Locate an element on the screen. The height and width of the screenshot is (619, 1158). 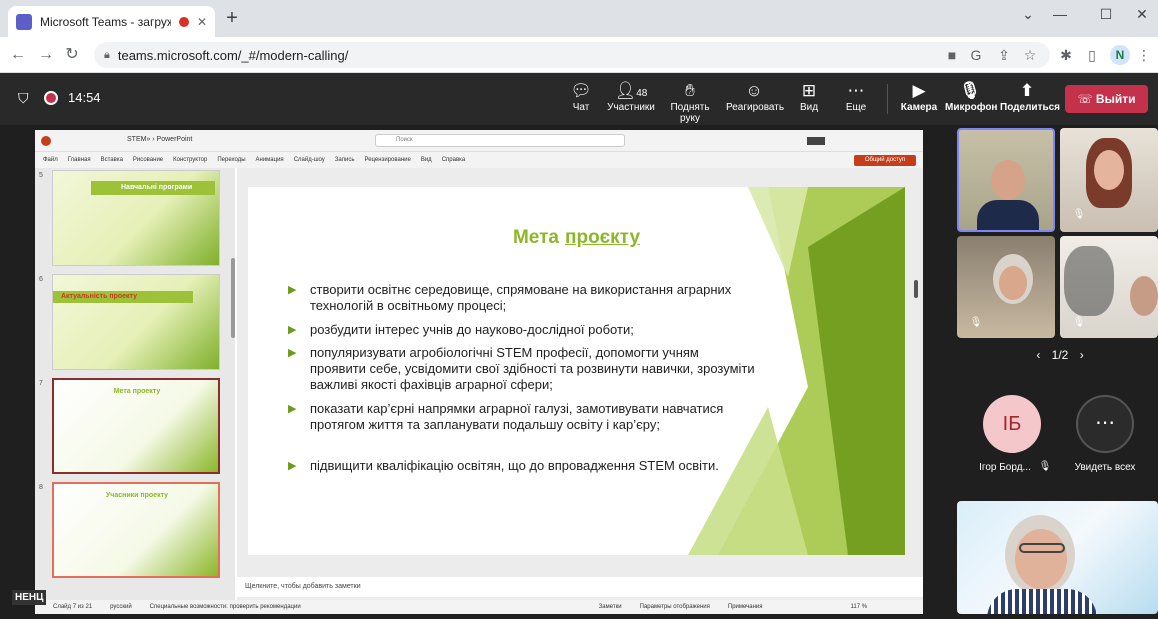
camera-button: ▶︎ Камера is located at coordinates (919, 100).